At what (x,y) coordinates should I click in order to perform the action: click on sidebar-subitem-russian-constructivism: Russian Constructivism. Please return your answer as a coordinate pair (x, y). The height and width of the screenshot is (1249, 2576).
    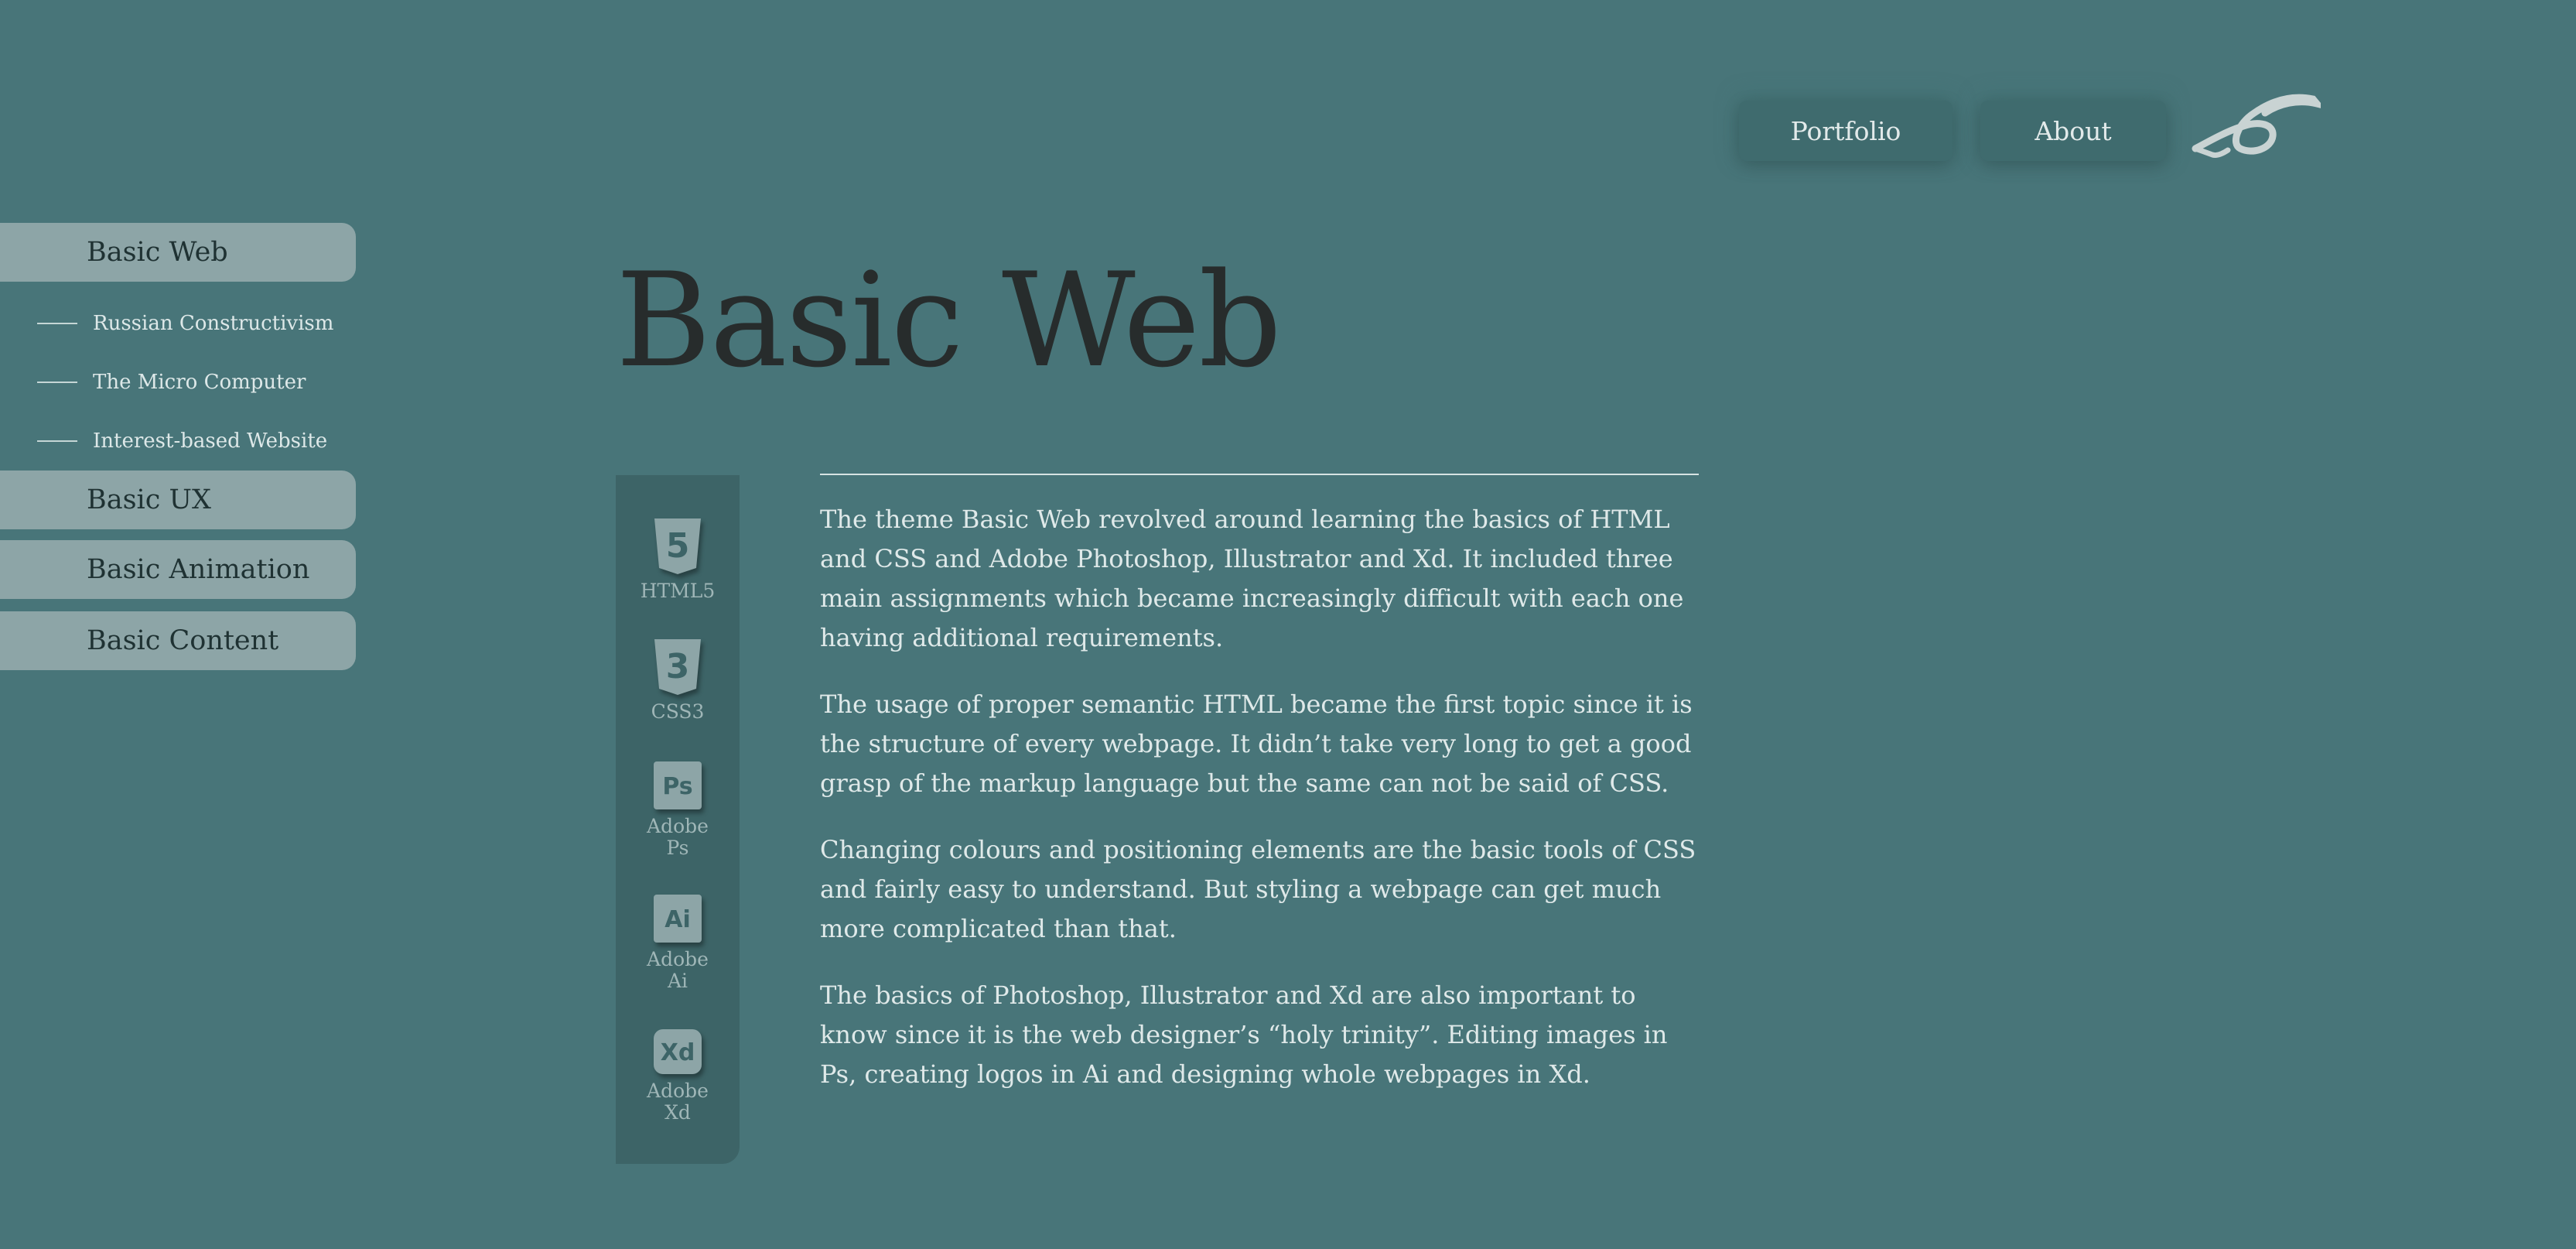
    Looking at the image, I should click on (185, 323).